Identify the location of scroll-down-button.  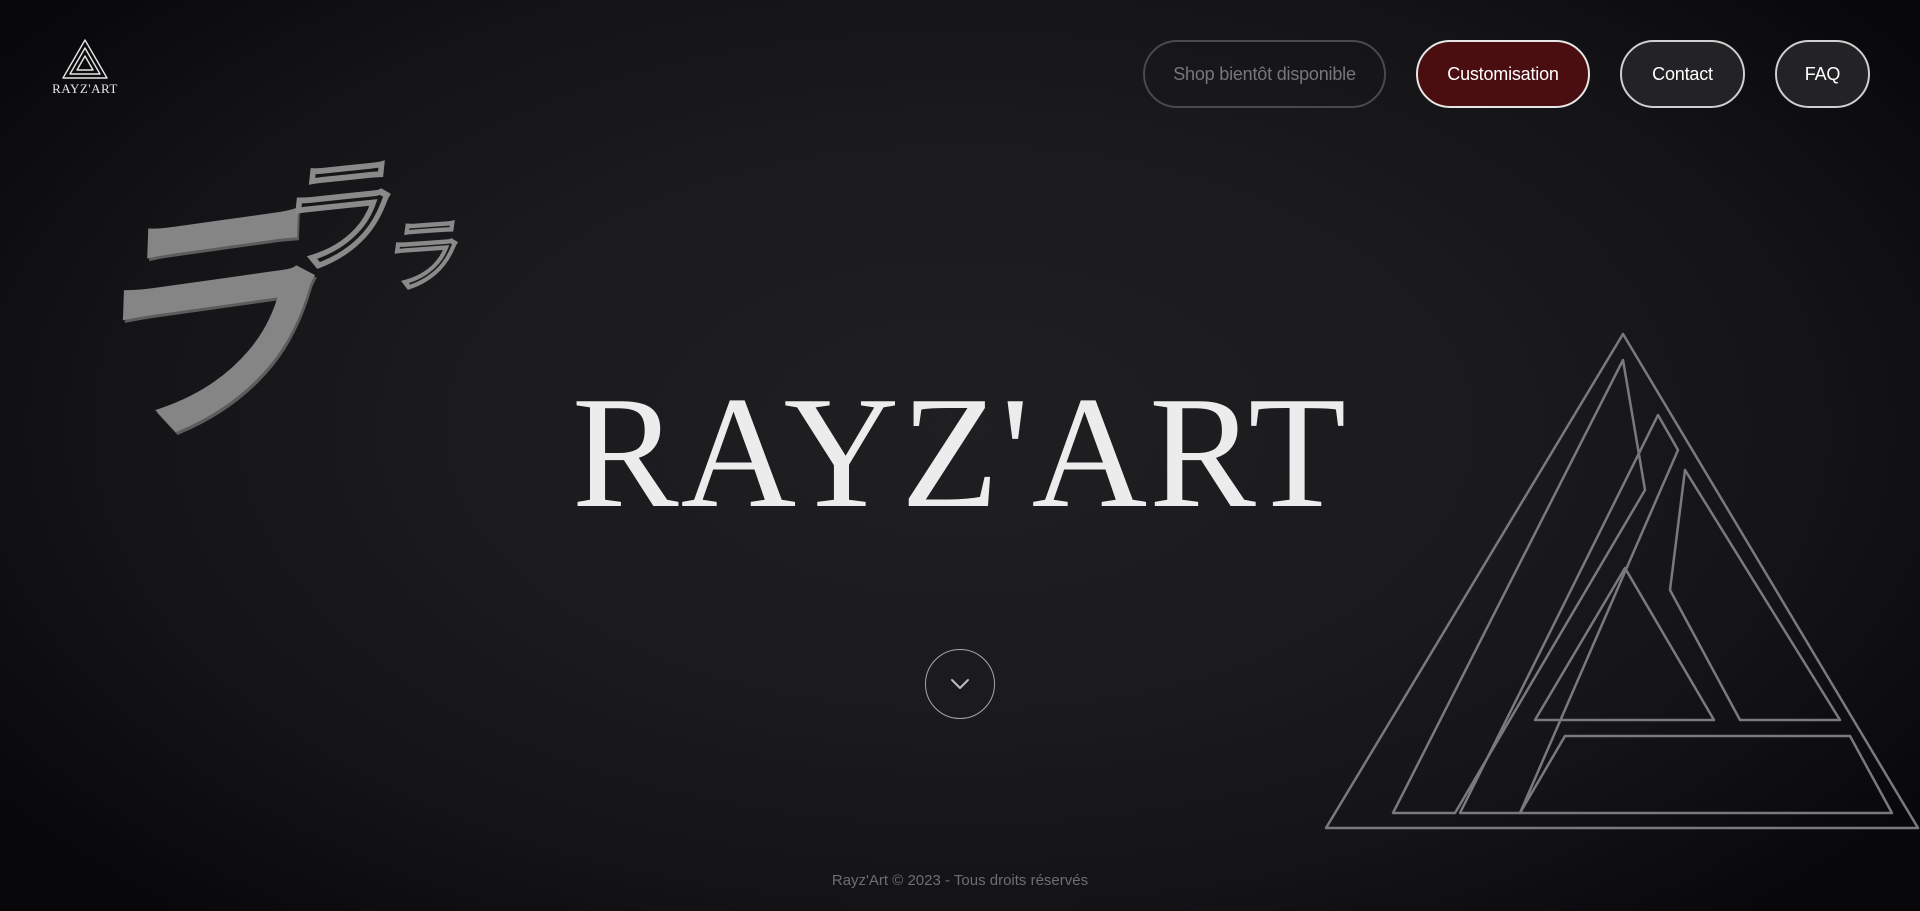
(960, 684).